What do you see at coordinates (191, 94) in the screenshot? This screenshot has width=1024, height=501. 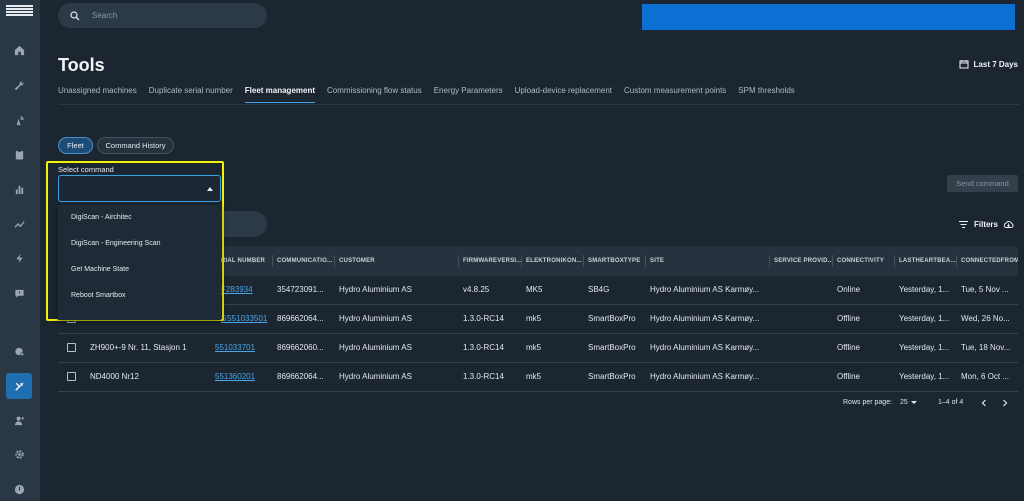 I see `tab-duplicate-serial-number: Duplicate serial number` at bounding box center [191, 94].